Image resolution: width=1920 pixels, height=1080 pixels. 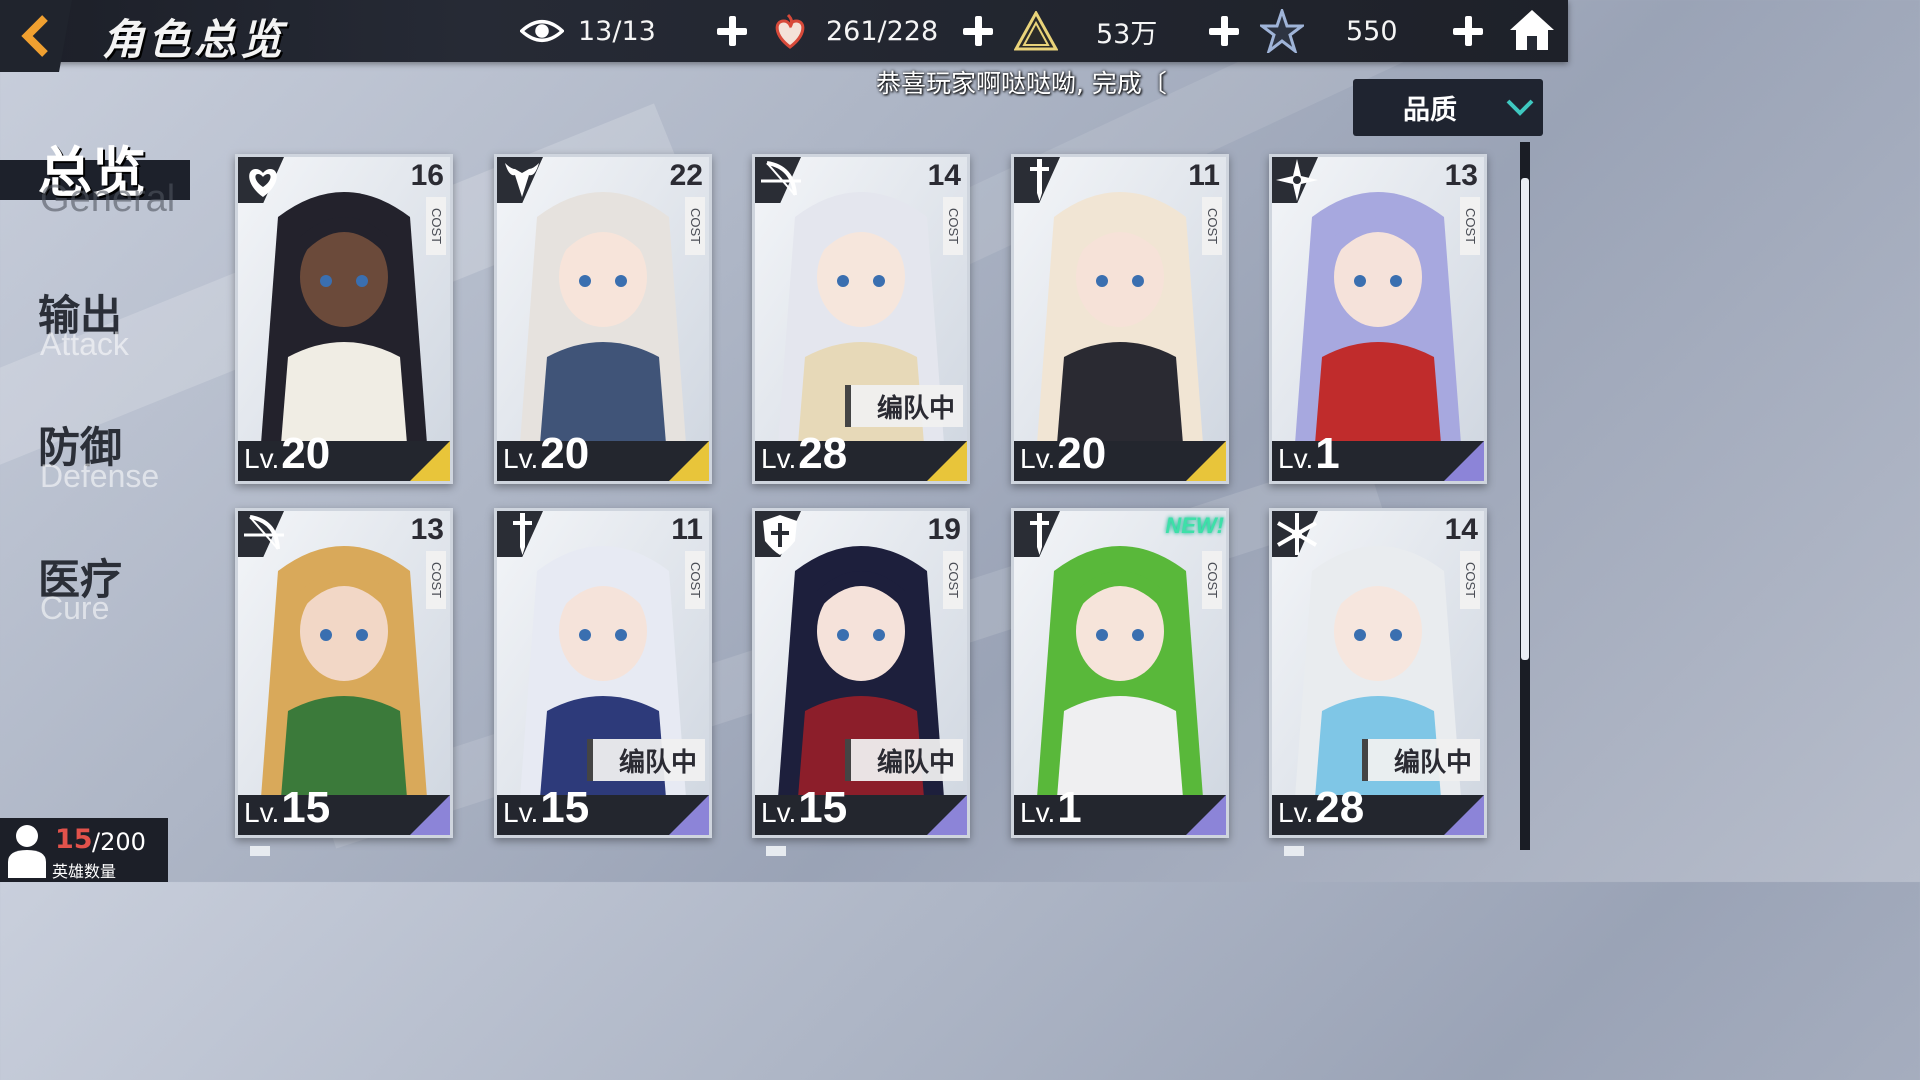 What do you see at coordinates (1282, 31) in the screenshot?
I see `star-crystal-icon` at bounding box center [1282, 31].